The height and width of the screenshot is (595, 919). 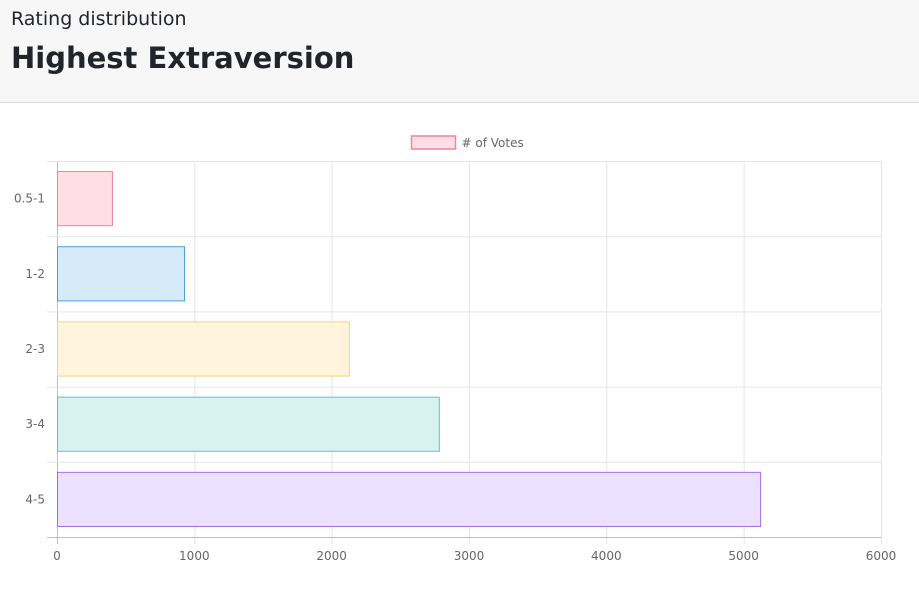 I want to click on y-axis-ticks: 0.5-1 1-2 2-3 3-4 4-5, so click(x=29, y=349).